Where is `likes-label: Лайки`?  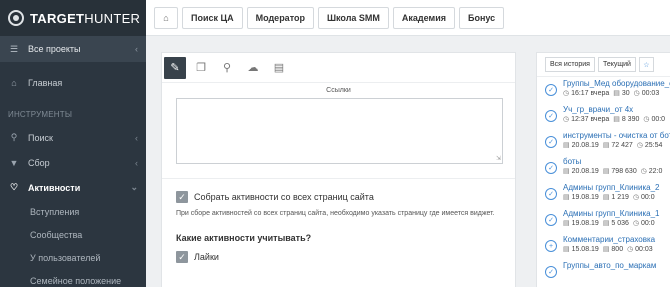 likes-label: Лайки is located at coordinates (206, 257).